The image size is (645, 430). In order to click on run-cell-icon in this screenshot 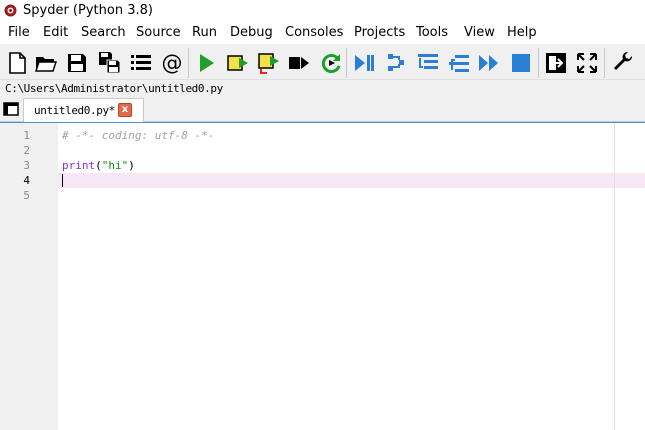, I will do `click(237, 63)`.